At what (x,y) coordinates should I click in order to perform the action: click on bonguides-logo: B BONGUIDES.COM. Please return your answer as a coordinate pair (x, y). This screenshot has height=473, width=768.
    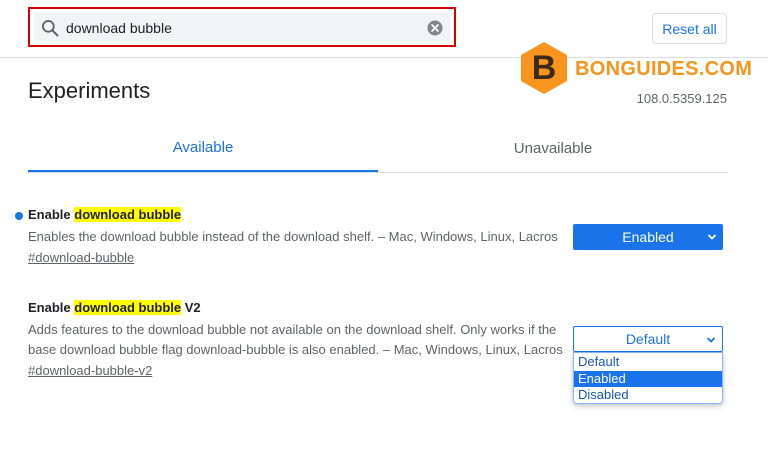
    Looking at the image, I should click on (634, 67).